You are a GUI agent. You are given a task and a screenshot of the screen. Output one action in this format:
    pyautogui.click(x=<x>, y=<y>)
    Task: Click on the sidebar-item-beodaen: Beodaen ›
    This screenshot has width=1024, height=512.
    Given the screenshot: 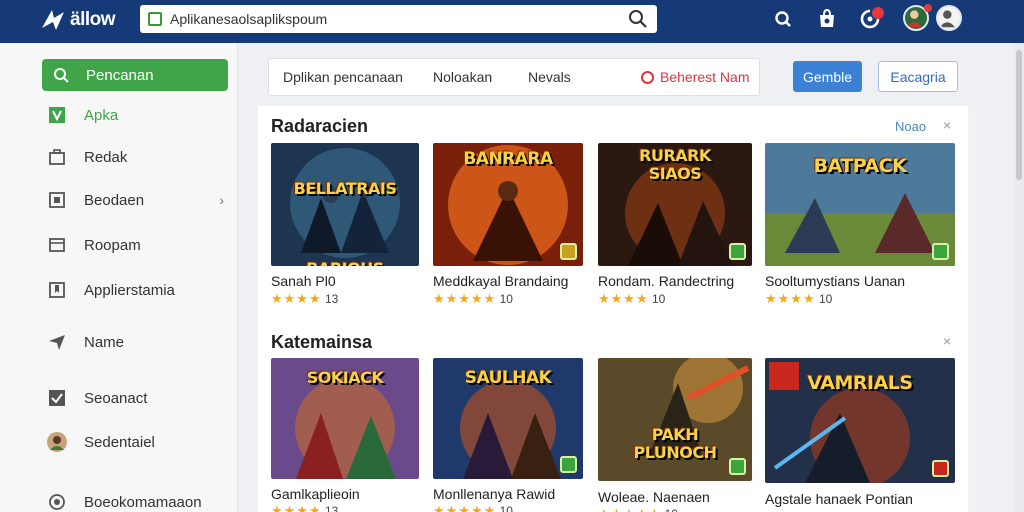 What is the action you would take?
    pyautogui.click(x=135, y=200)
    